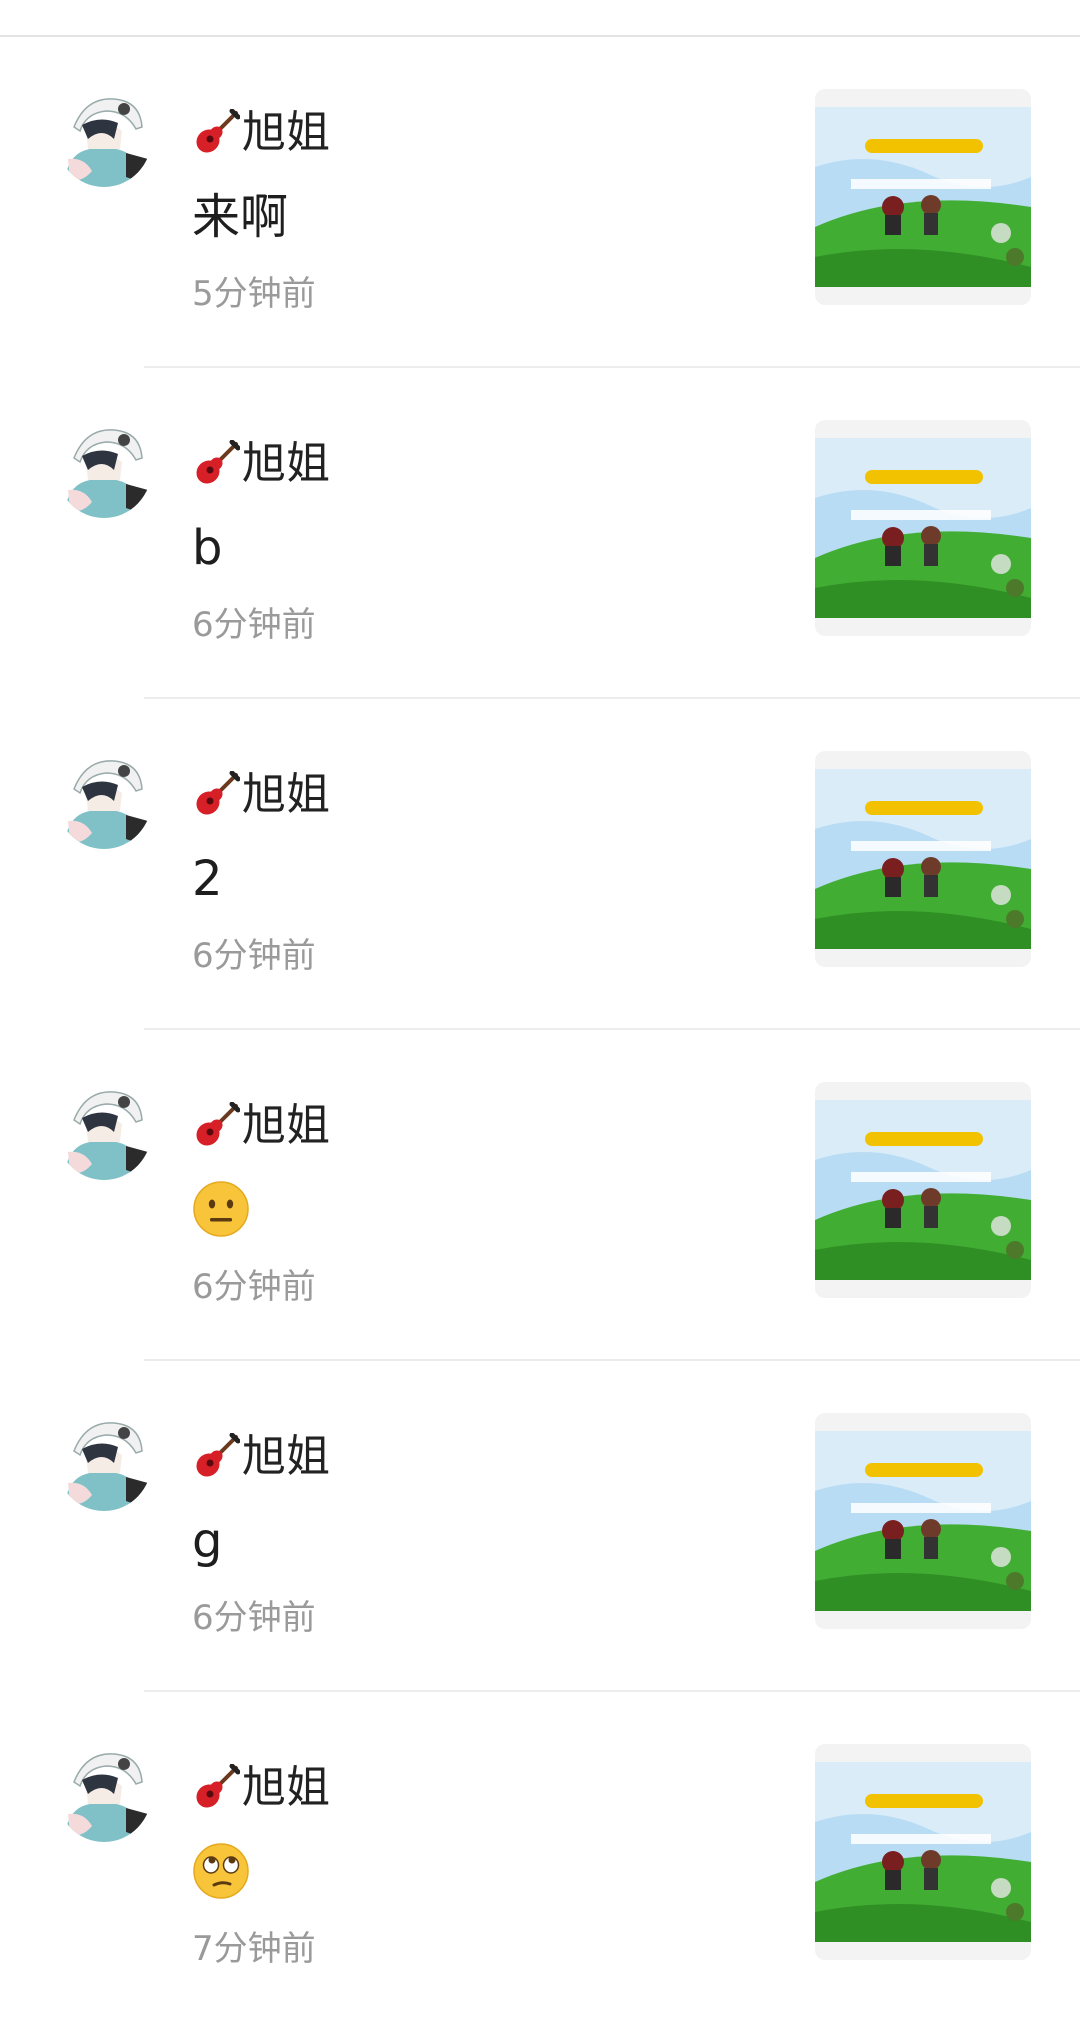 The width and height of the screenshot is (1080, 2023). I want to click on comment-time: 7分钟前, so click(254, 1949).